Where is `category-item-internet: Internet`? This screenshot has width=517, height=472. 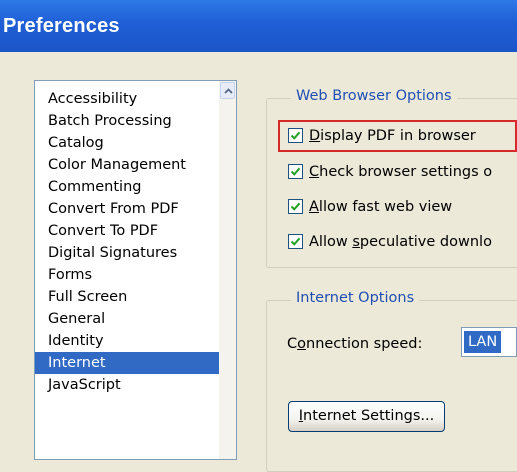
category-item-internet: Internet is located at coordinates (128, 363).